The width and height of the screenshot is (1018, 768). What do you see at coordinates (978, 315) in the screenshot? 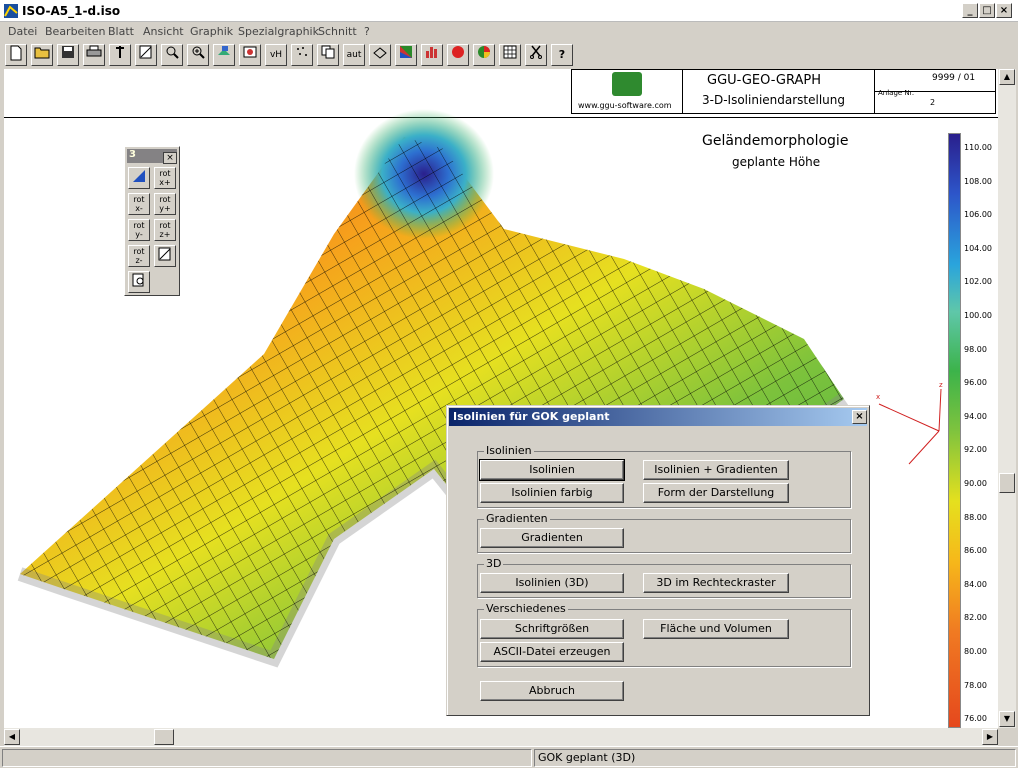
I see `legend-label: 100.00` at bounding box center [978, 315].